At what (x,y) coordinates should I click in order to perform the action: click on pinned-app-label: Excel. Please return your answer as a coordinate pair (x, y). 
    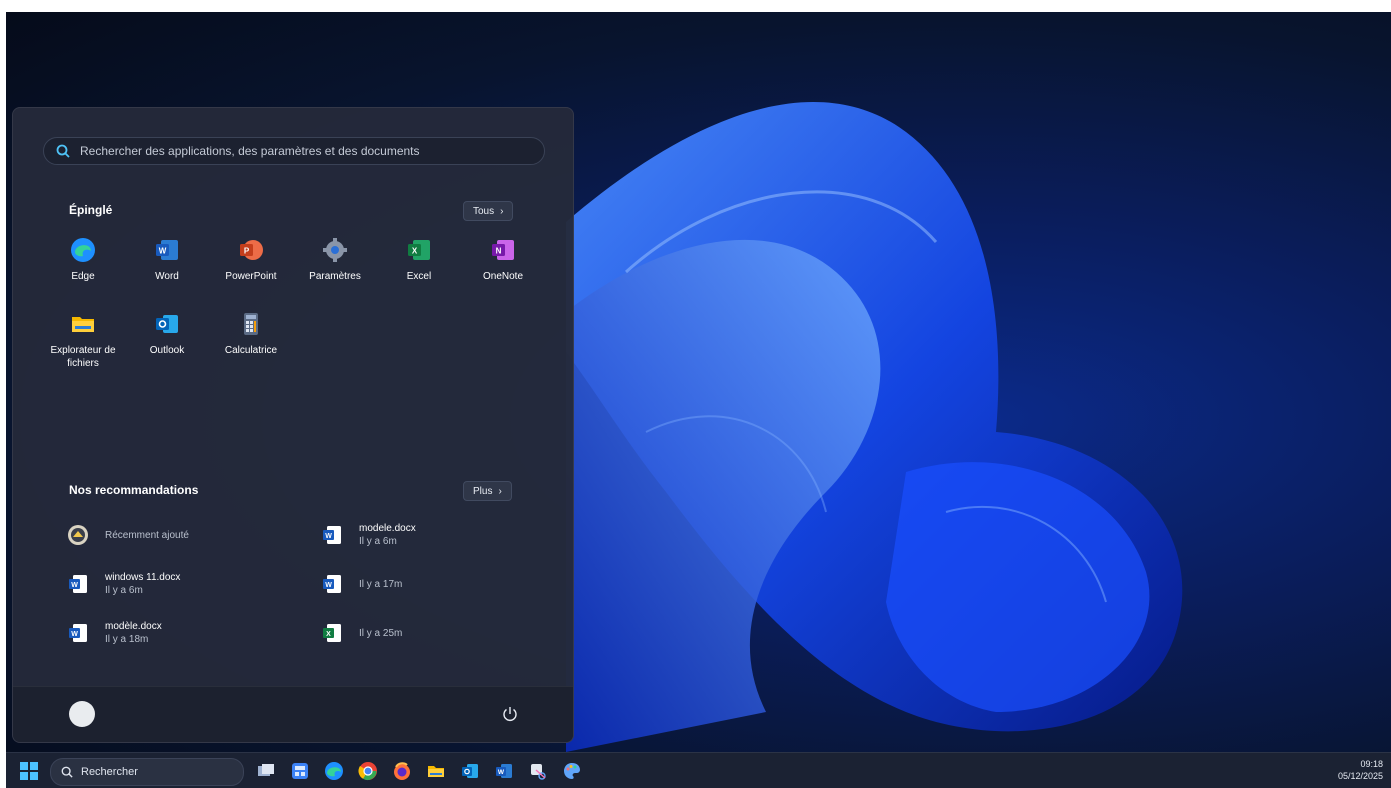
    Looking at the image, I should click on (419, 276).